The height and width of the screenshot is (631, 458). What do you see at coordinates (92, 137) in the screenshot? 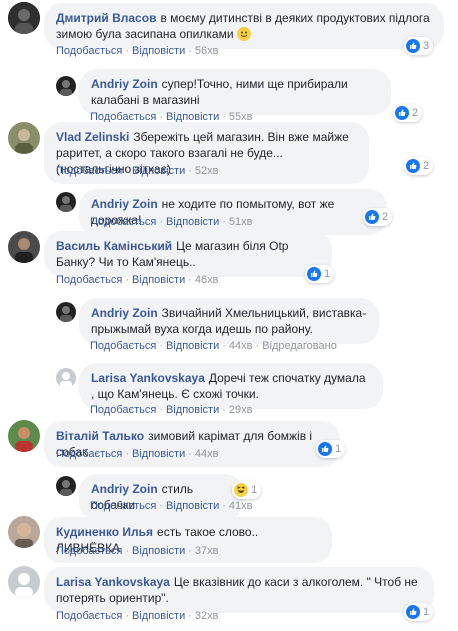
I see `comment-author: Vlad Zelinski` at bounding box center [92, 137].